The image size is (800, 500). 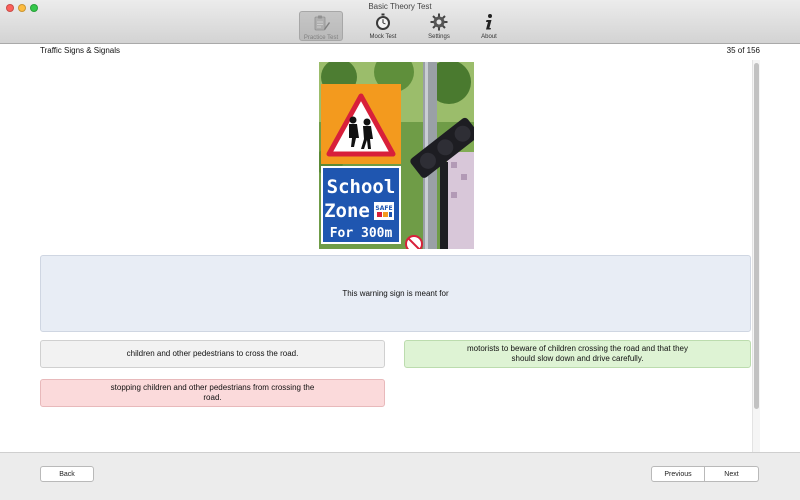 I want to click on question-box: This warning sign is meant for, so click(x=395, y=293).